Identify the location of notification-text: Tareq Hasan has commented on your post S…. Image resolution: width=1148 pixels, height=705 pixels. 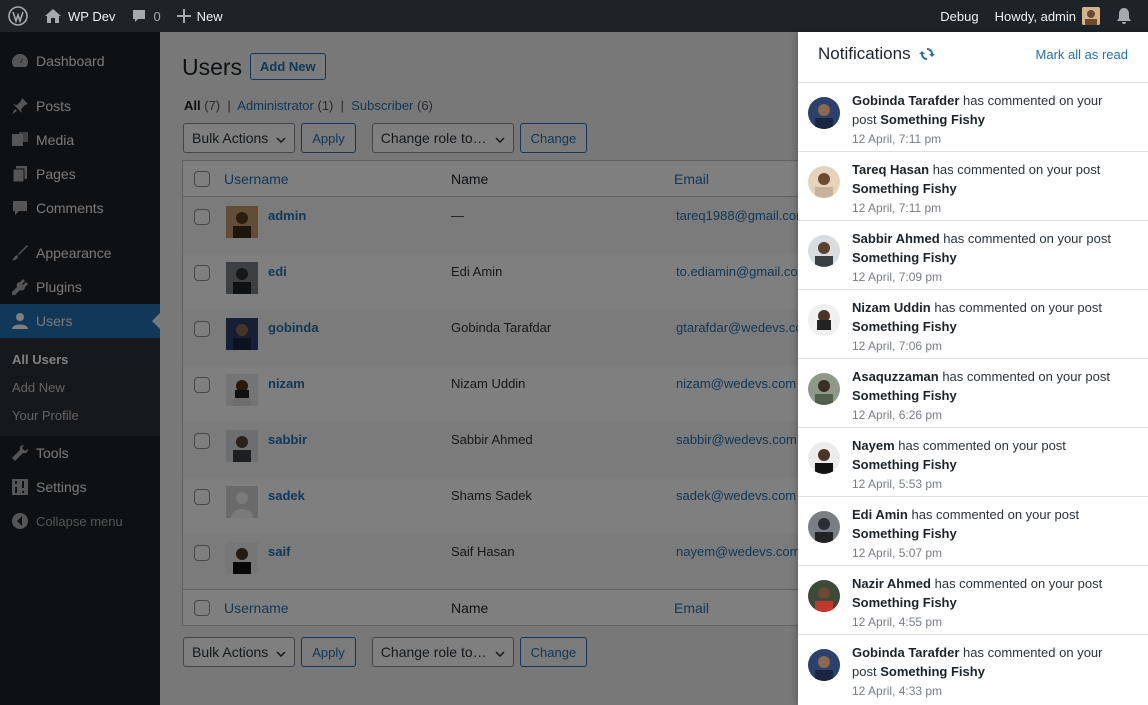
(982, 179).